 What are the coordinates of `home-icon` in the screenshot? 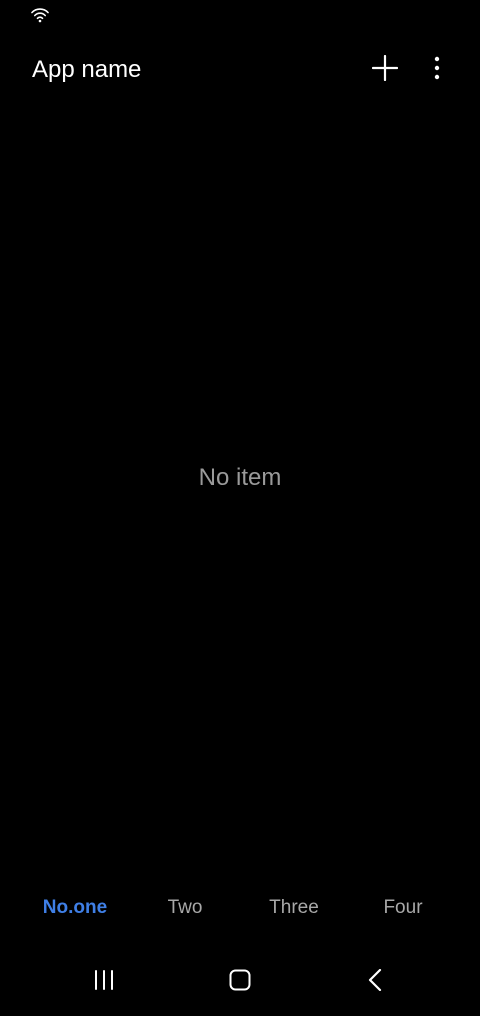 It's located at (240, 982).